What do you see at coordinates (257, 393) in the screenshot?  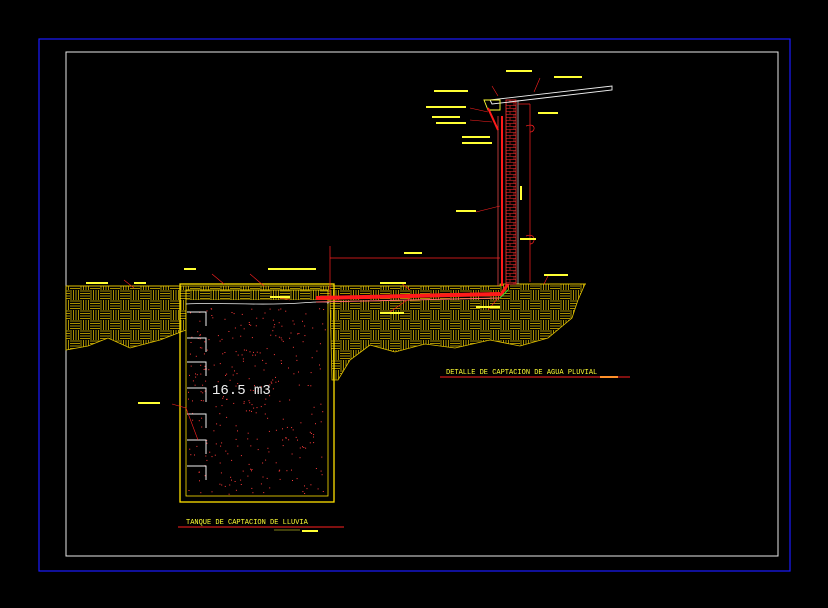 I see `rain-tank: 16.5 m3` at bounding box center [257, 393].